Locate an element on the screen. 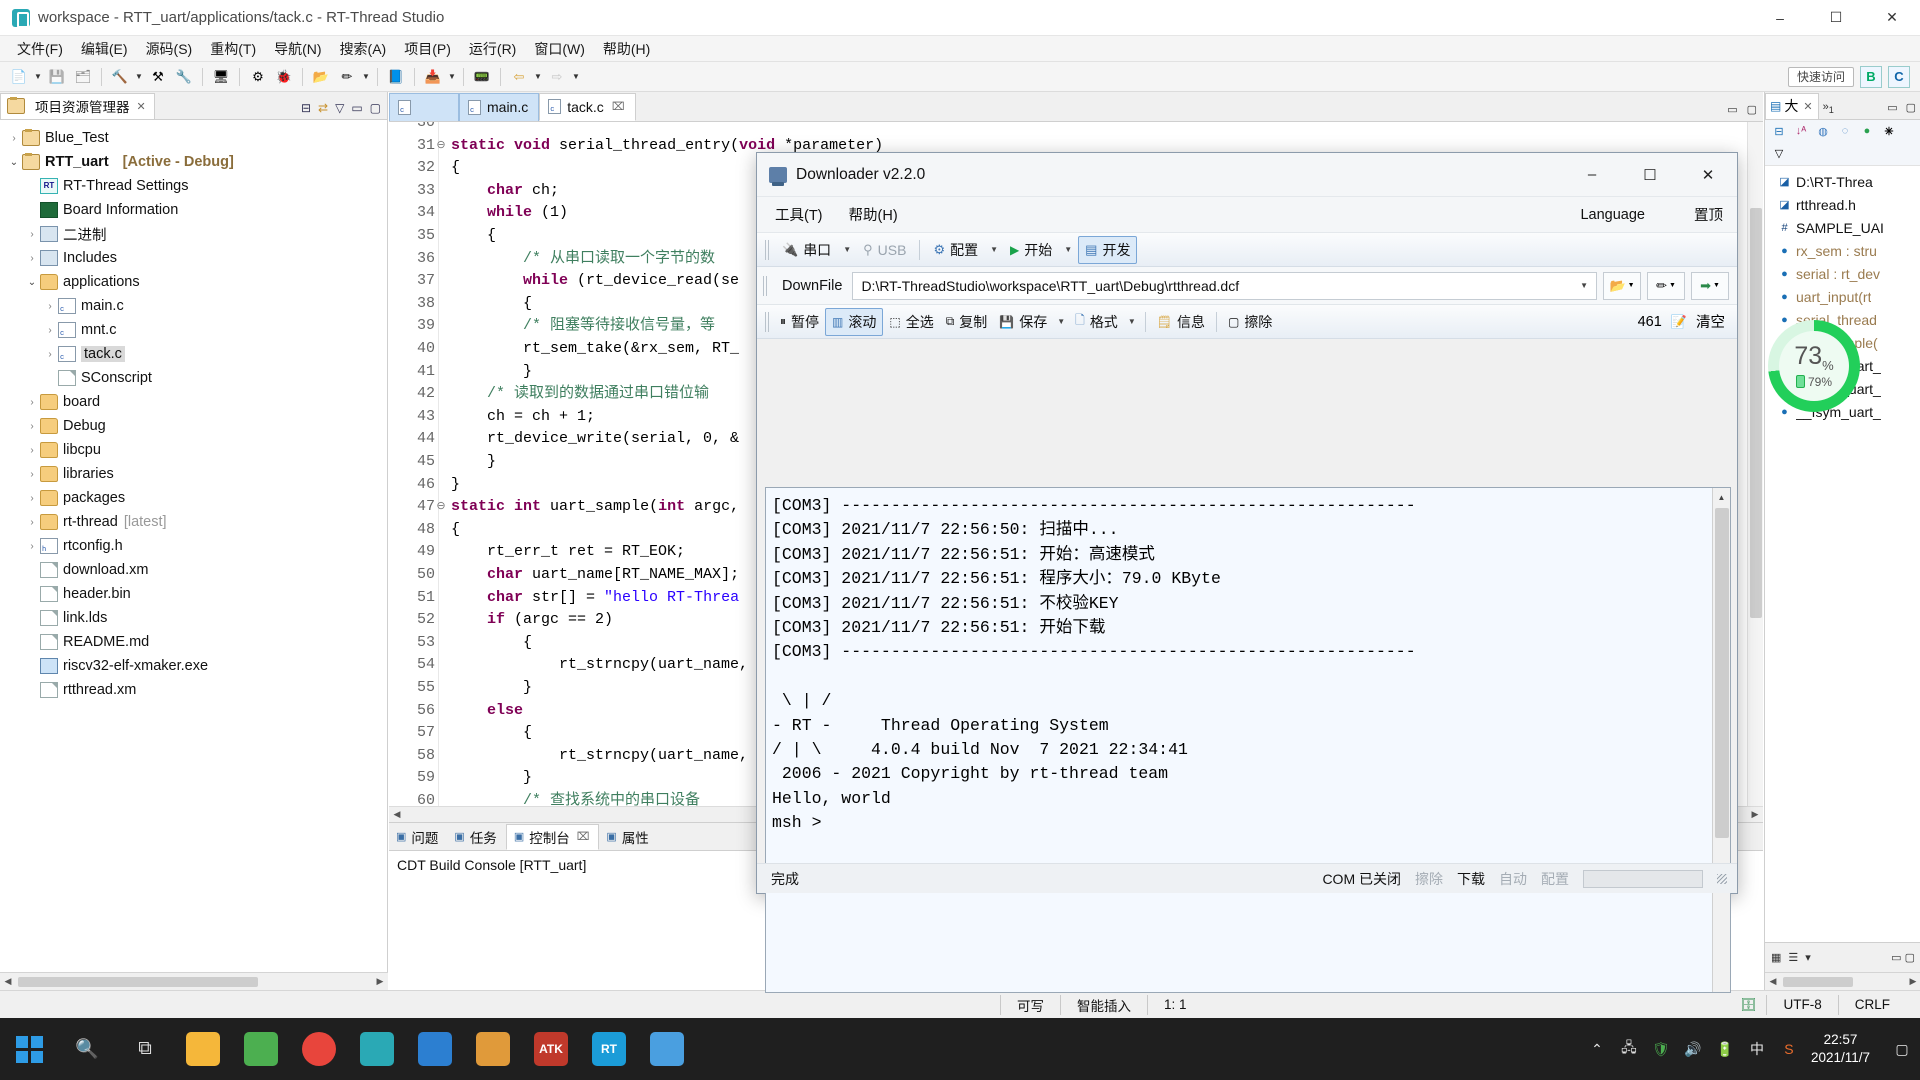 This screenshot has width=1920, height=1080. minimize-button: – is located at coordinates (1780, 18).